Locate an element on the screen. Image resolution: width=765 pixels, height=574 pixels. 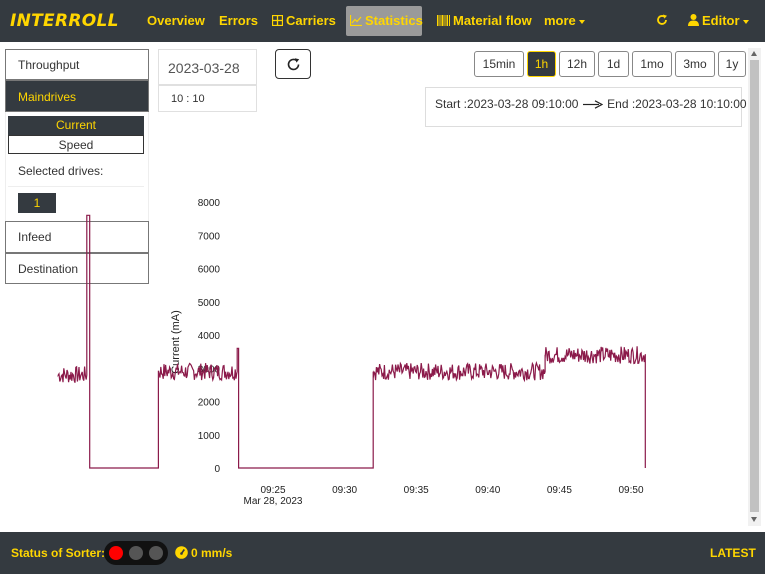
x-tick-label: 09:30 is located at coordinates (344, 490).